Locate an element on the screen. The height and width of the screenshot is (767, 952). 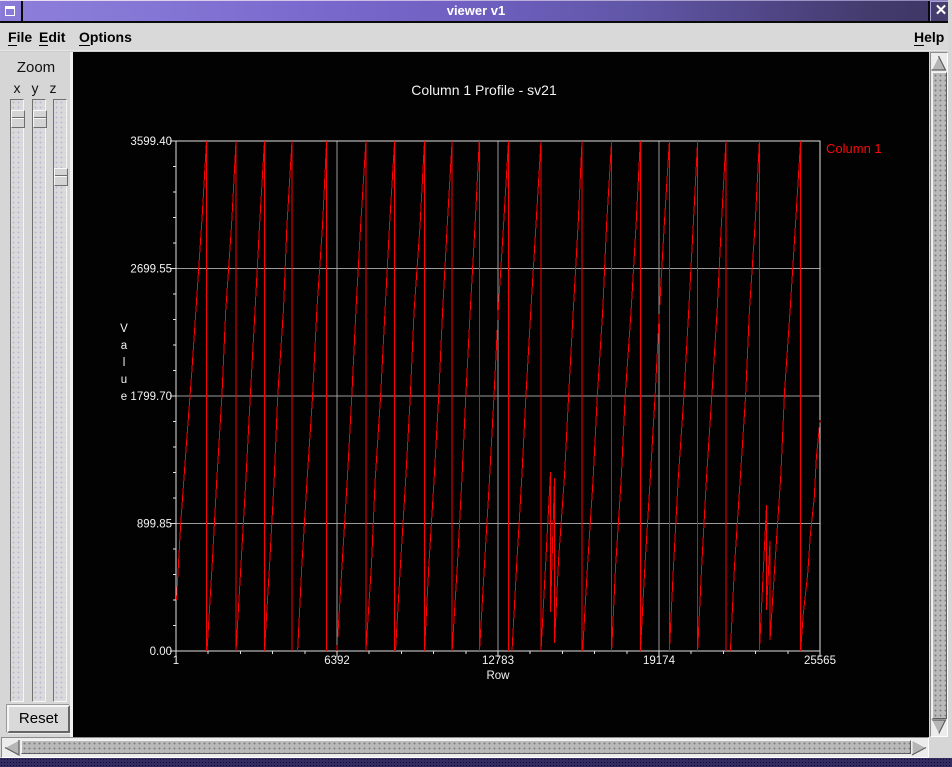
svg-text: 3599.40 is located at coordinates (151, 142).